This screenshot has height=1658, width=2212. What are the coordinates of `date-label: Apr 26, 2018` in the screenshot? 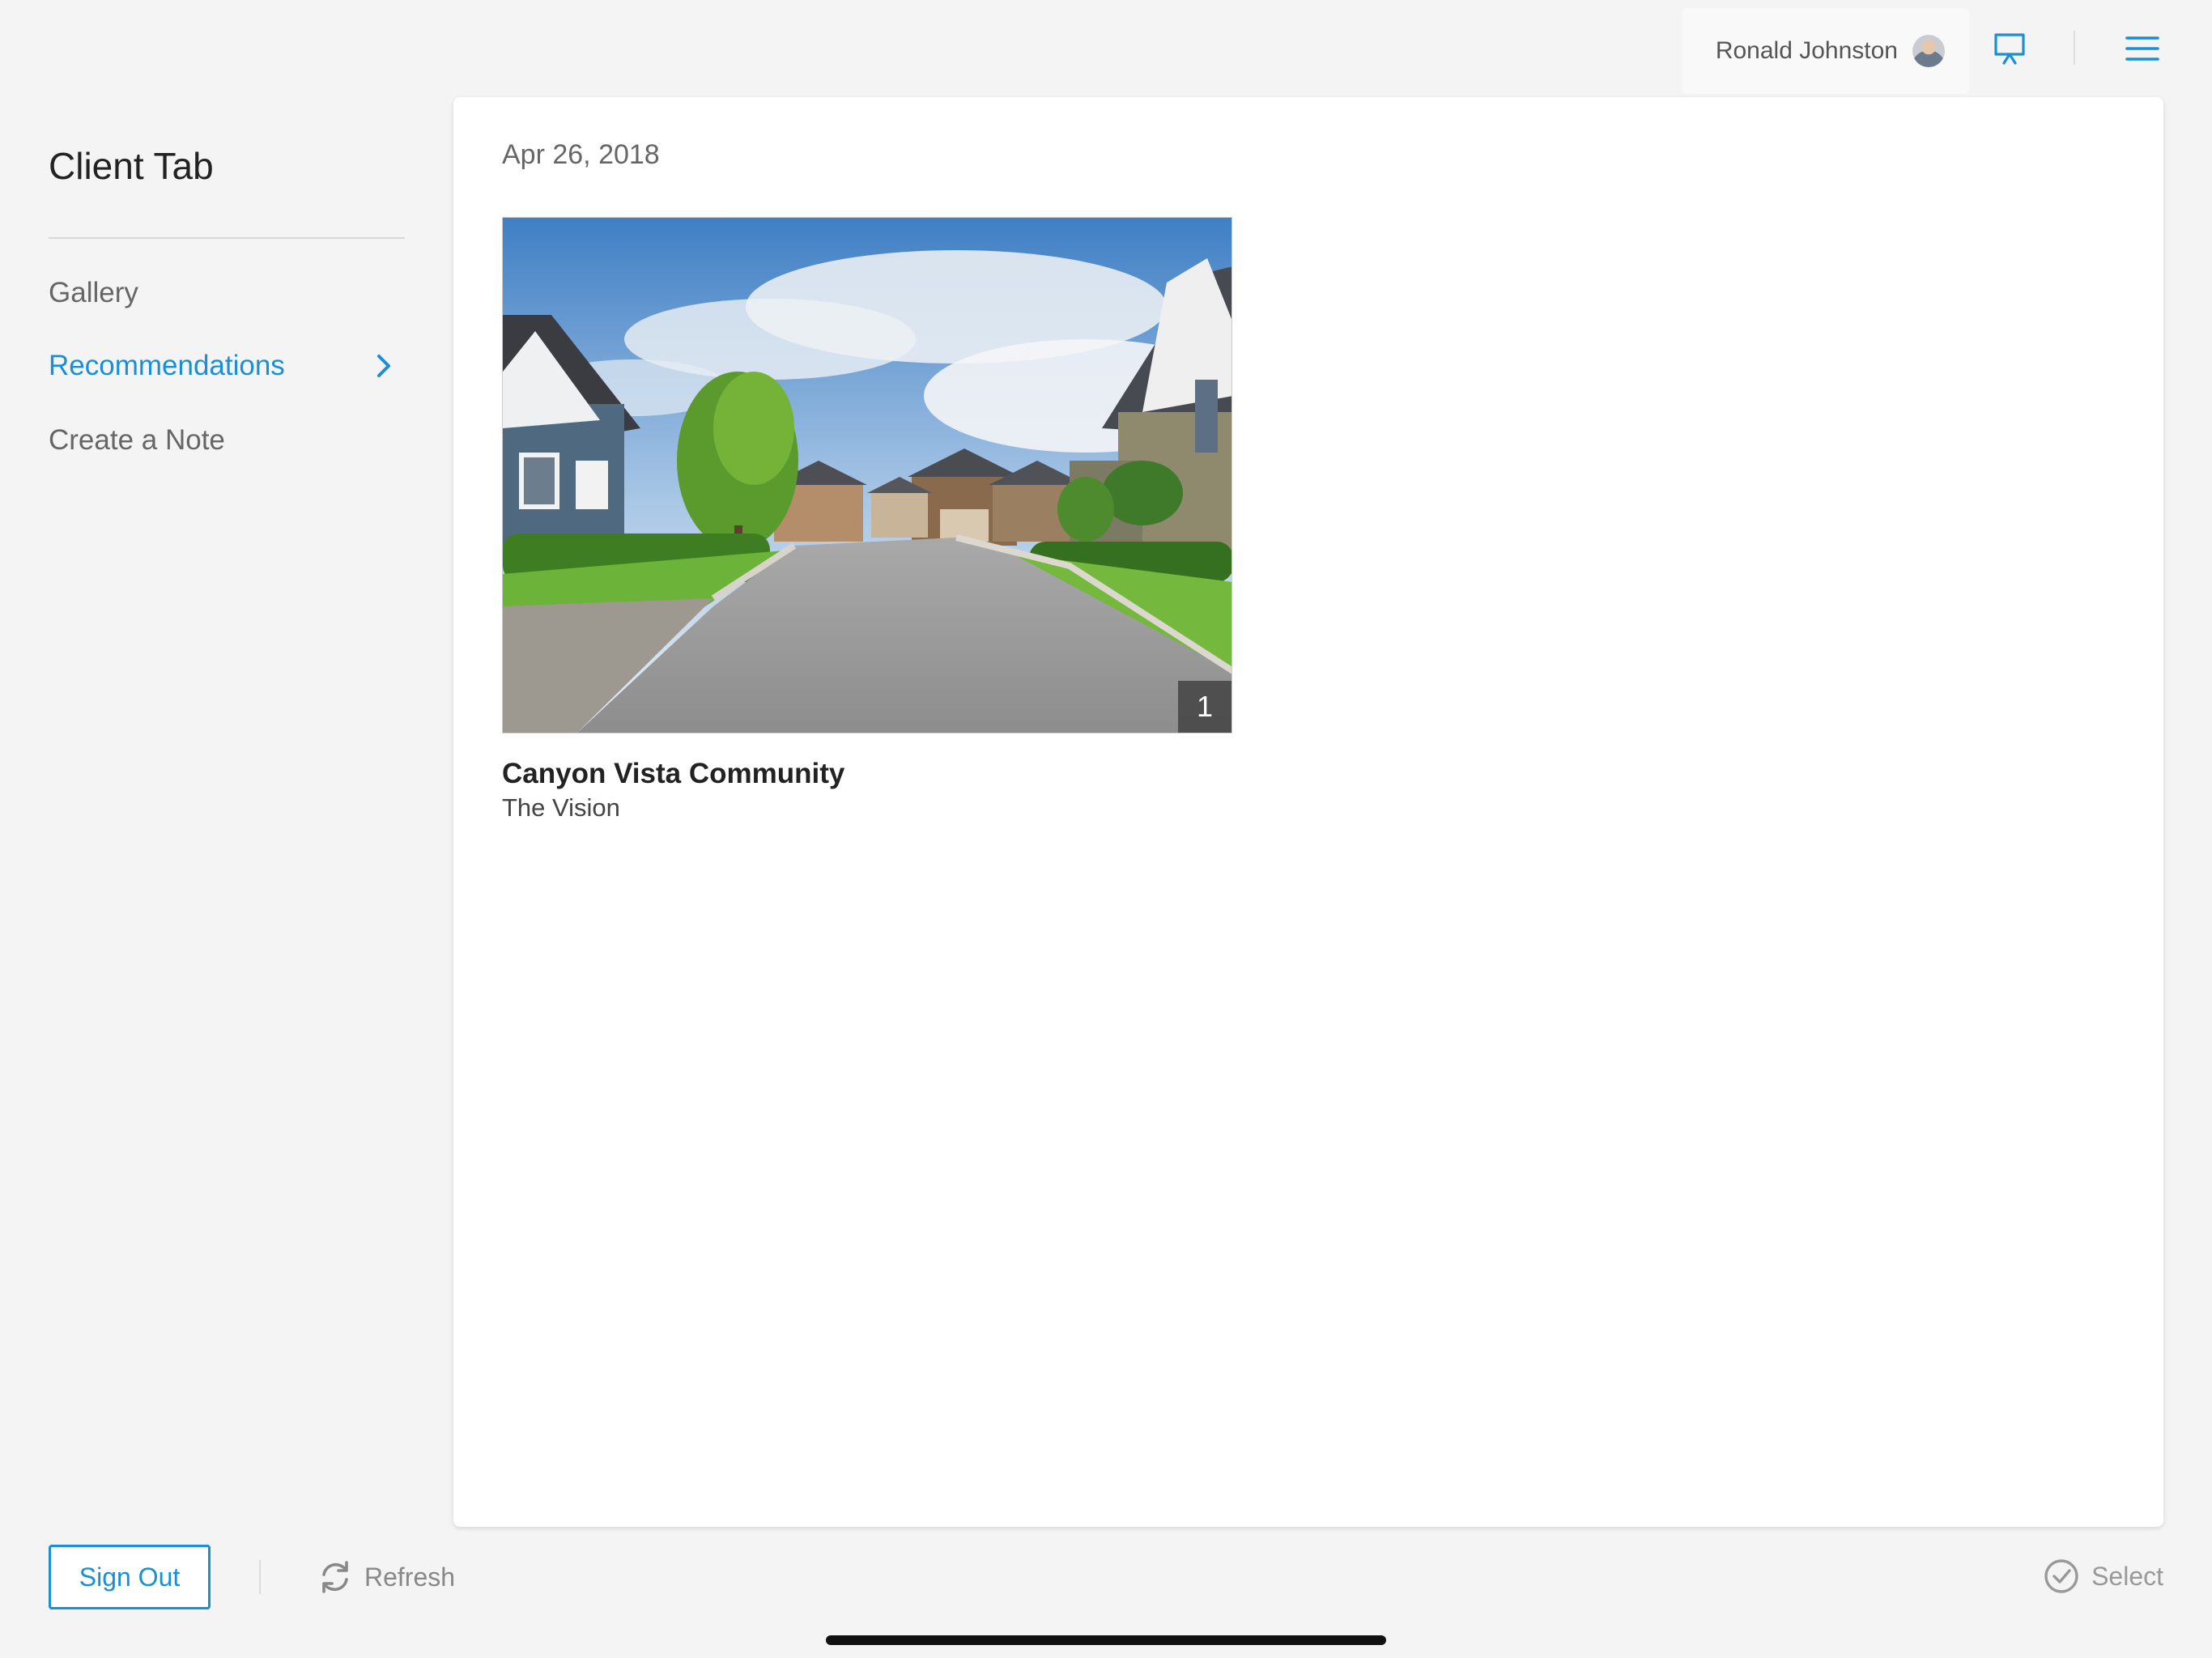 It's located at (581, 154).